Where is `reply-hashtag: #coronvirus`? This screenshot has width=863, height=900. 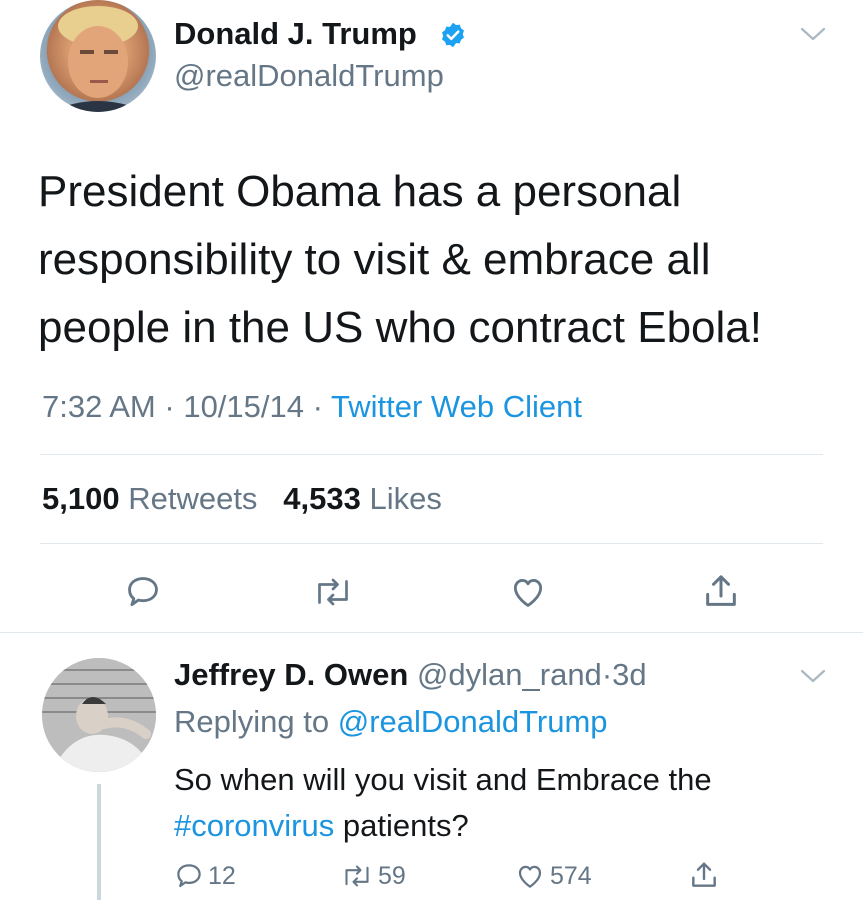
reply-hashtag: #coronvirus is located at coordinates (254, 825).